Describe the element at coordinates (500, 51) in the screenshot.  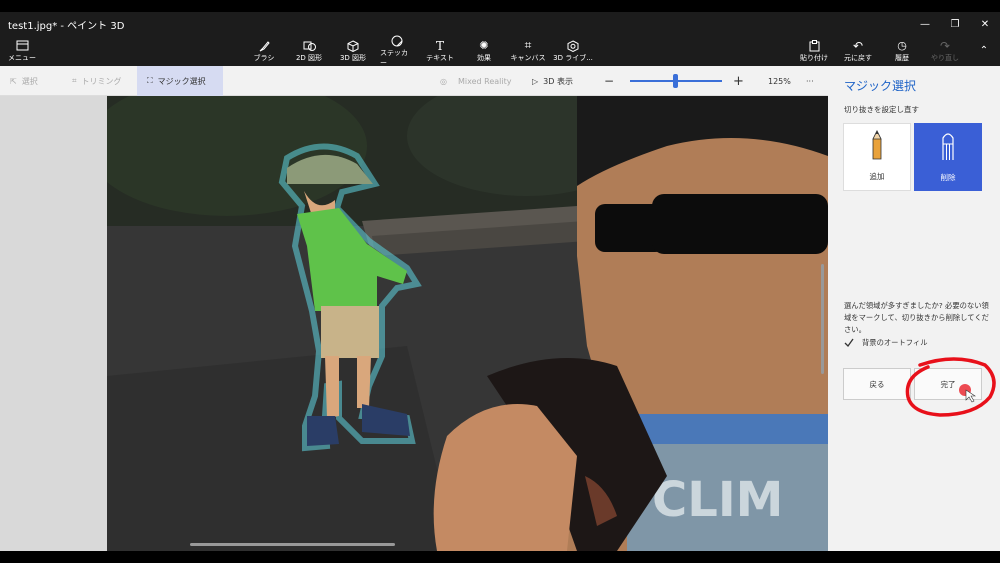
I see `main-toolbar: メニュー ブラシ 2D 図形 3D 図形 ステッカー T テキスト ✺ 効果 ⌗` at that location.